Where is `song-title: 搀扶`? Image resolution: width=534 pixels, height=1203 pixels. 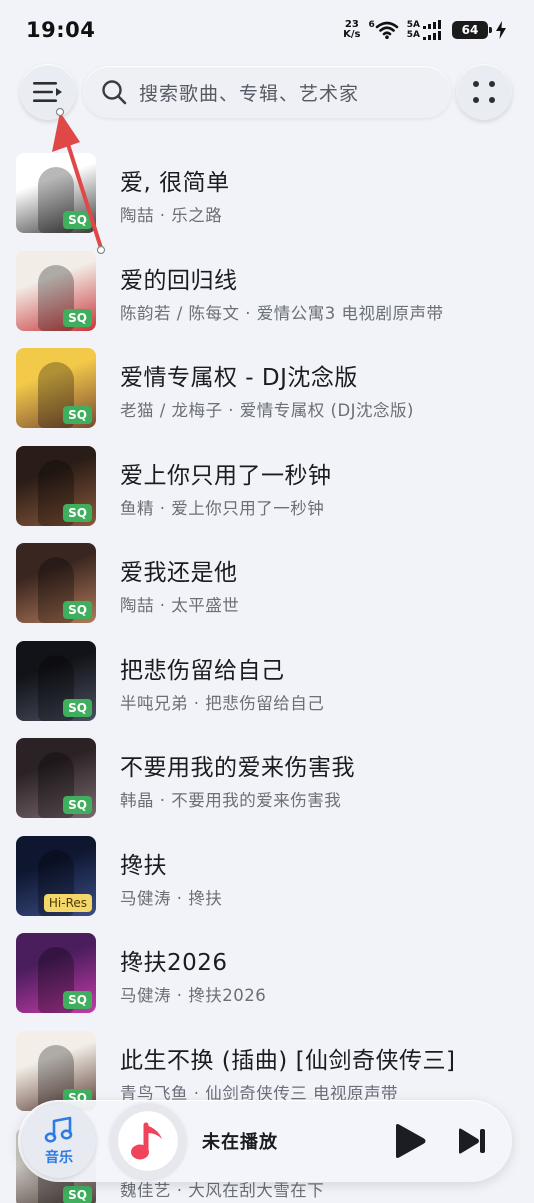 song-title: 搀扶 is located at coordinates (143, 865).